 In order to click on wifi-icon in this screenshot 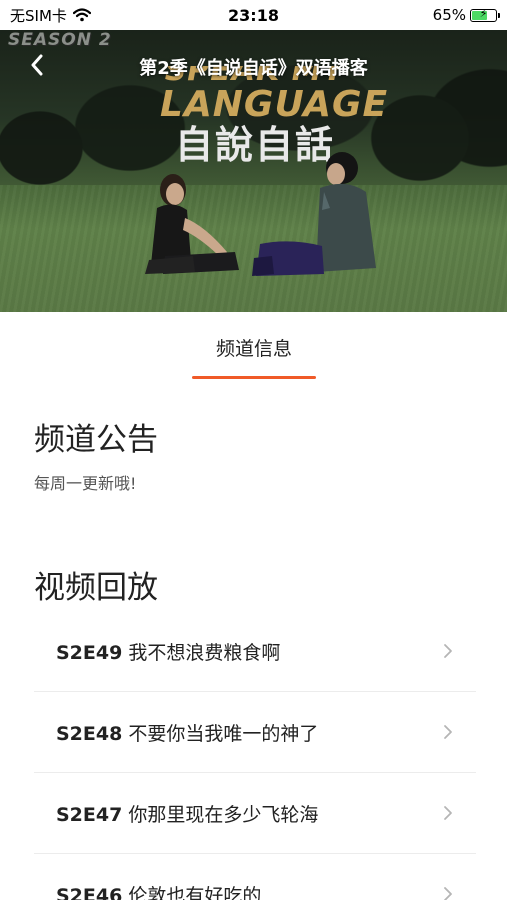, I will do `click(81, 15)`.